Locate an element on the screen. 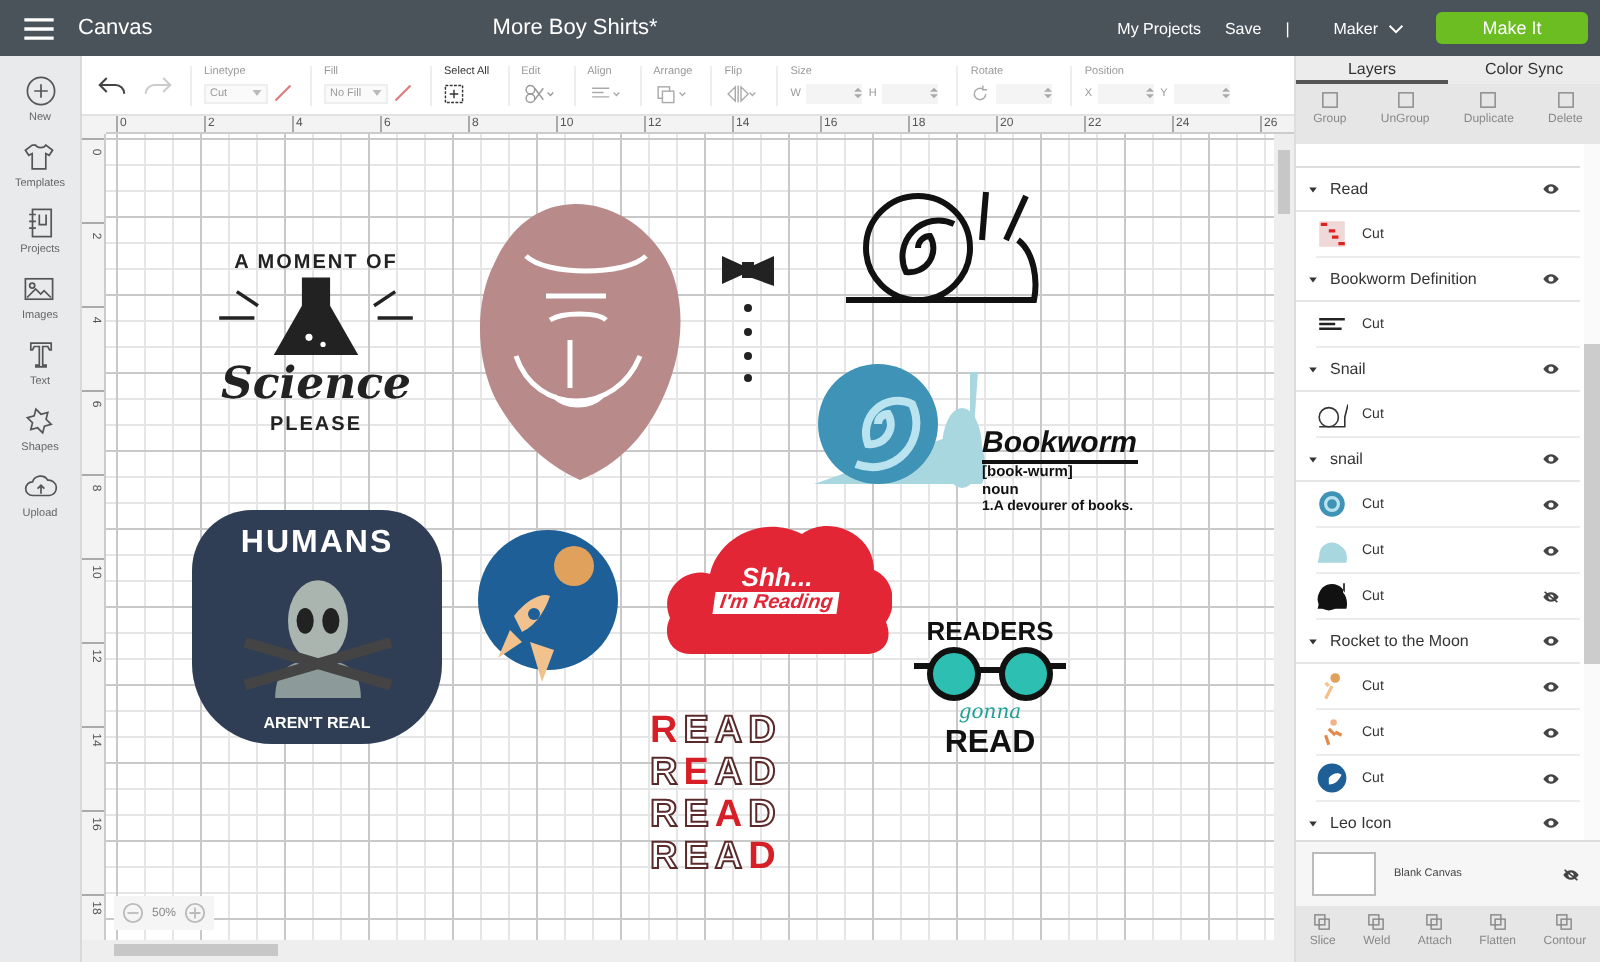  design-text: REA D is located at coordinates (732, 815).